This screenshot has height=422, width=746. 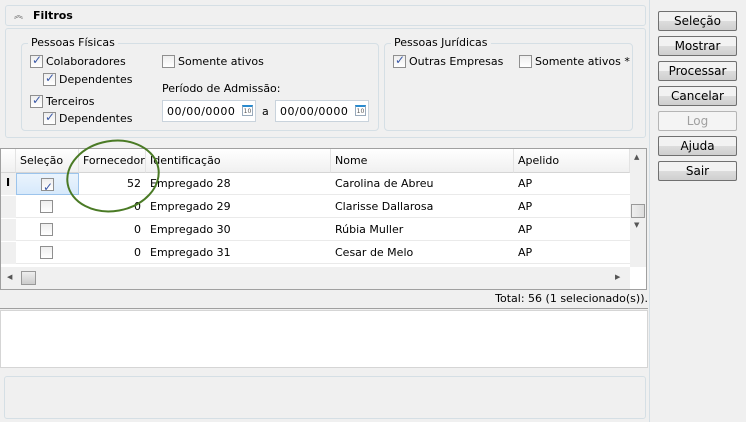 What do you see at coordinates (36, 60) in the screenshot?
I see `colaboradores-checkbox` at bounding box center [36, 60].